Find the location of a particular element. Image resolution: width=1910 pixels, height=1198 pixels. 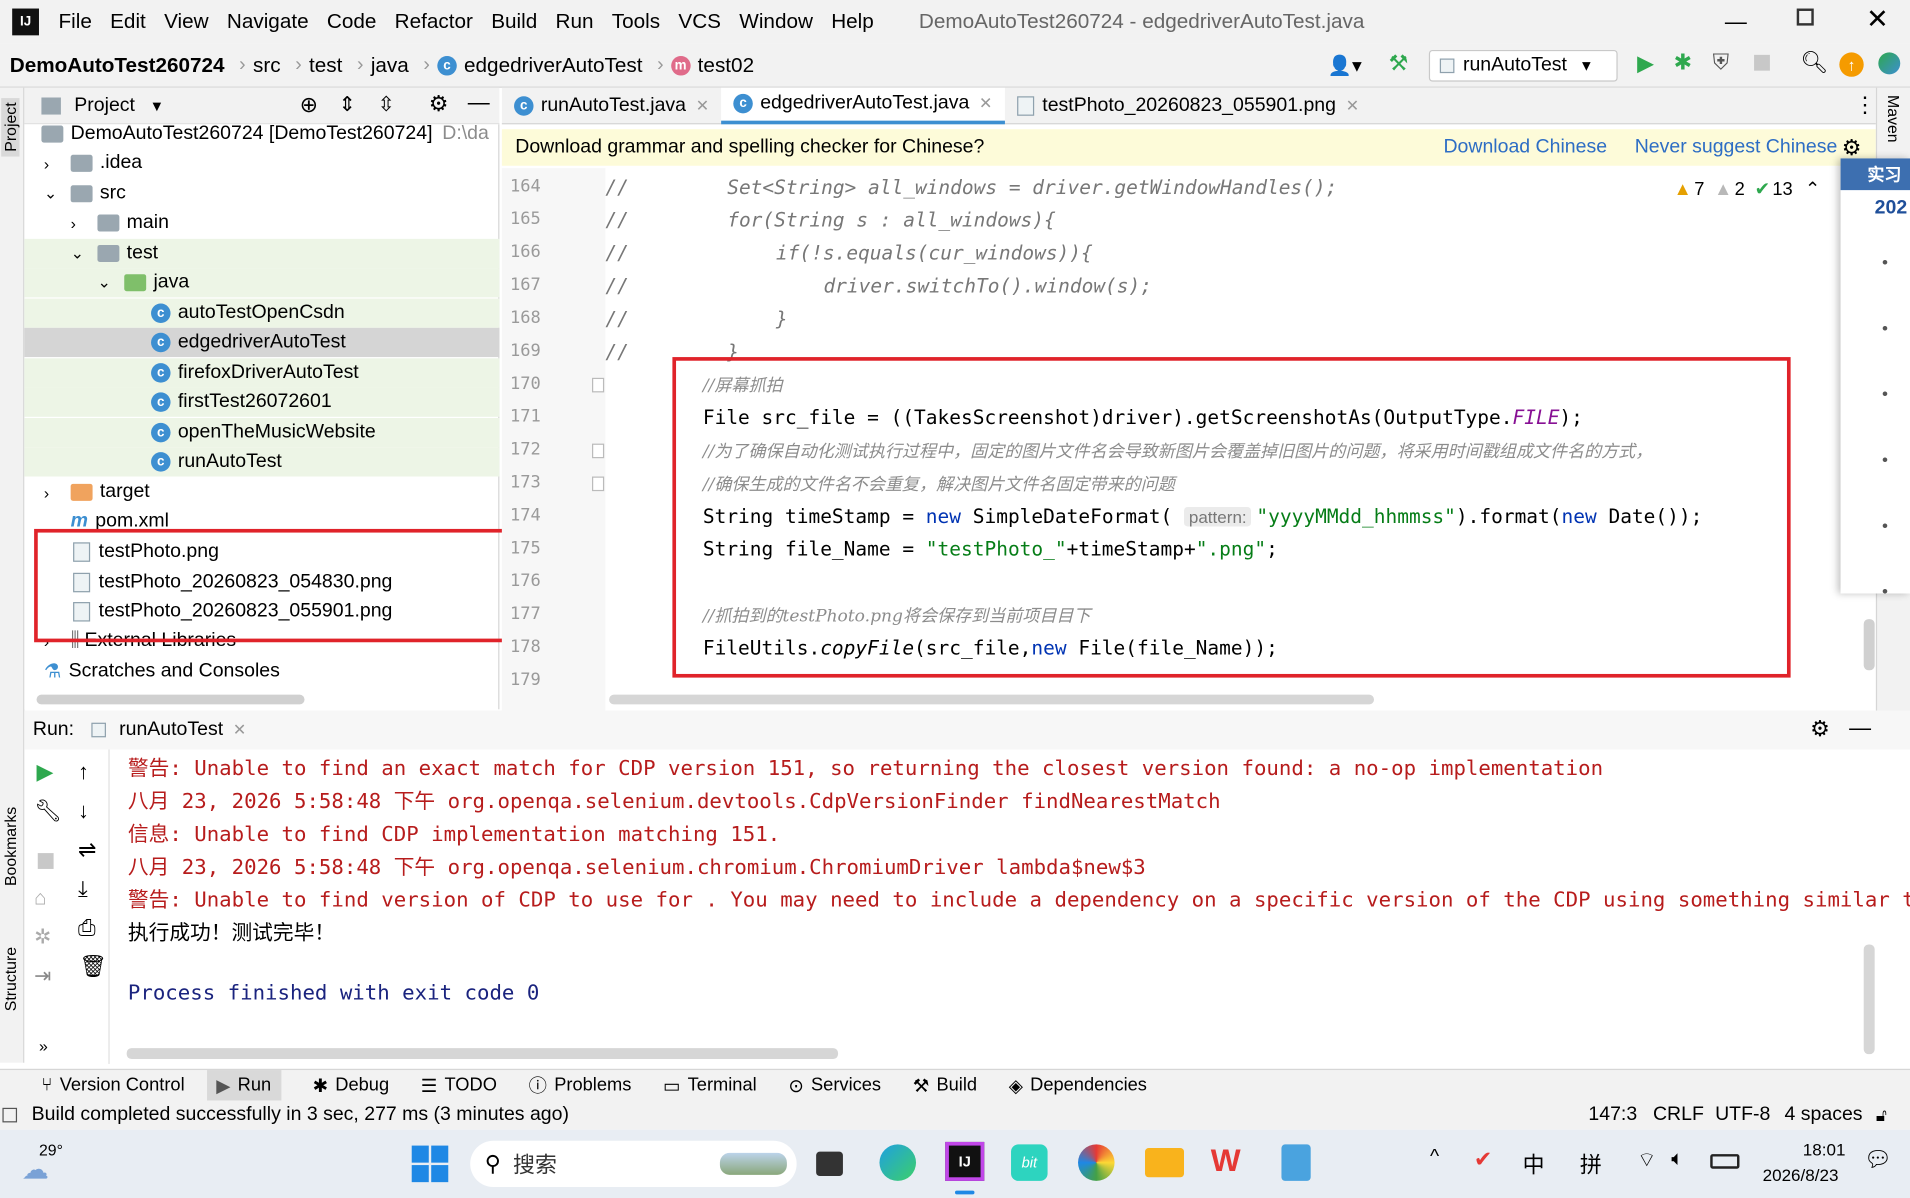

tree-item-class: c runAutoTest is located at coordinates (262, 462).